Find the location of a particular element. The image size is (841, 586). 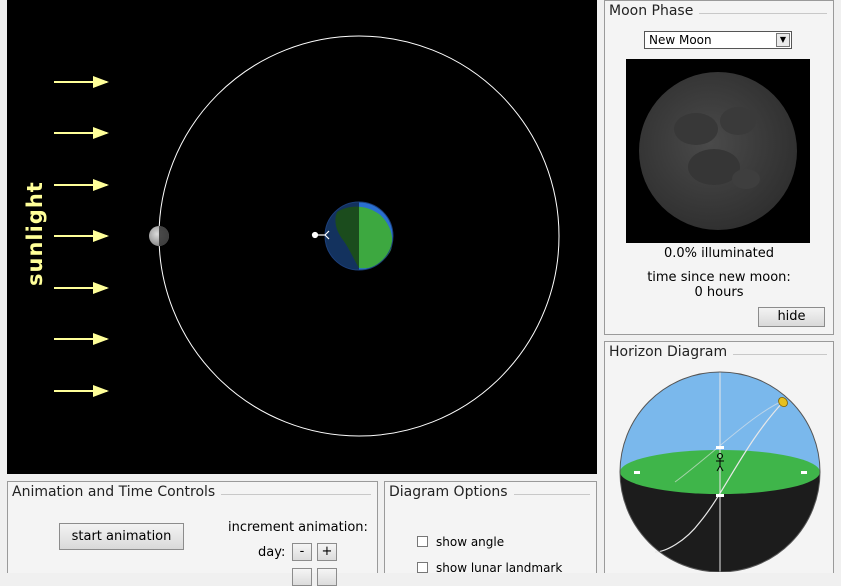

time-since-value: 0 hours is located at coordinates (719, 292).